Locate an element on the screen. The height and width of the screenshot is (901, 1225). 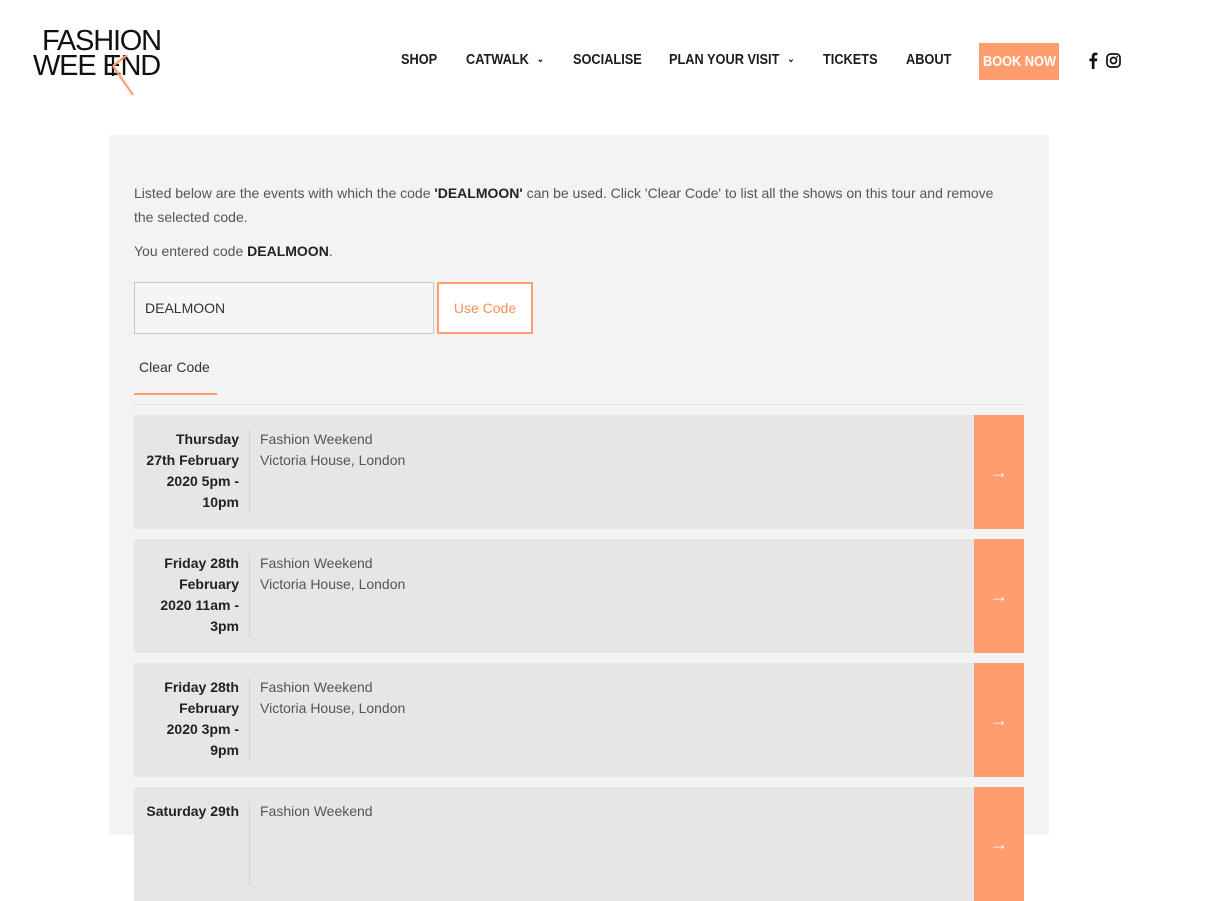
nav-socialise: SOCIALISE is located at coordinates (607, 60).